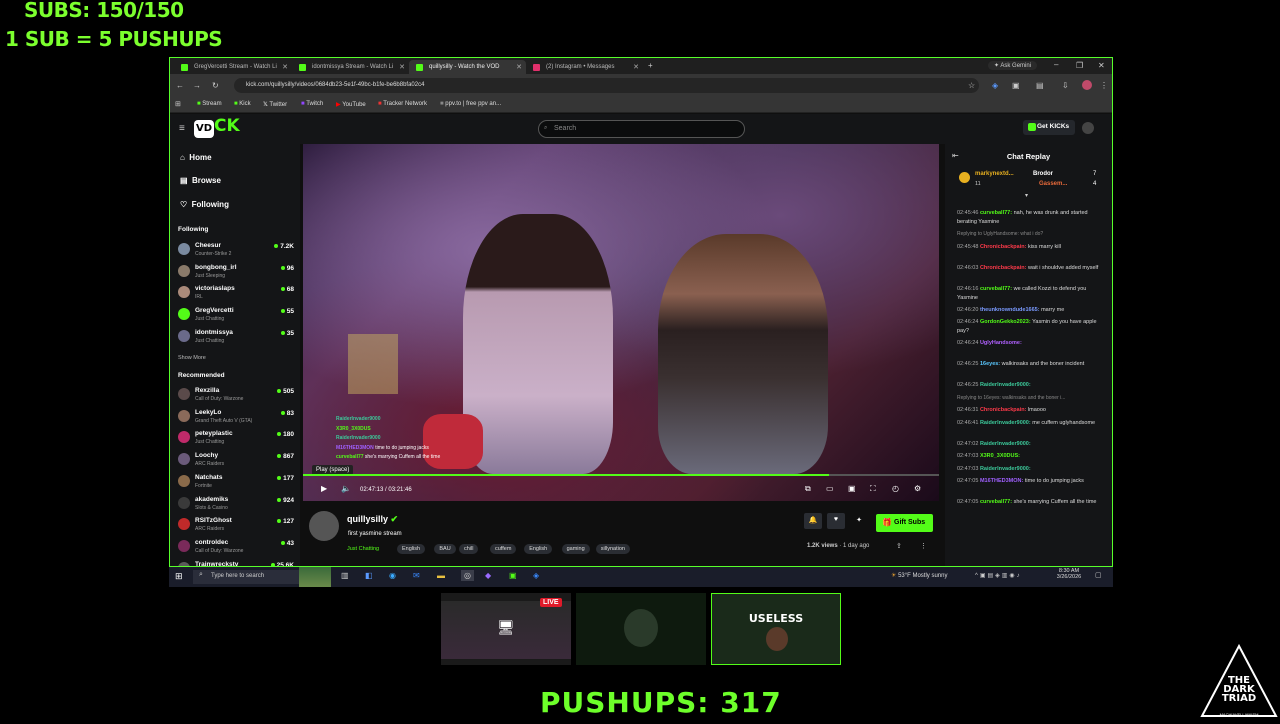 The image size is (1280, 724). I want to click on bookmark-twitch: ■ Twitch, so click(312, 104).